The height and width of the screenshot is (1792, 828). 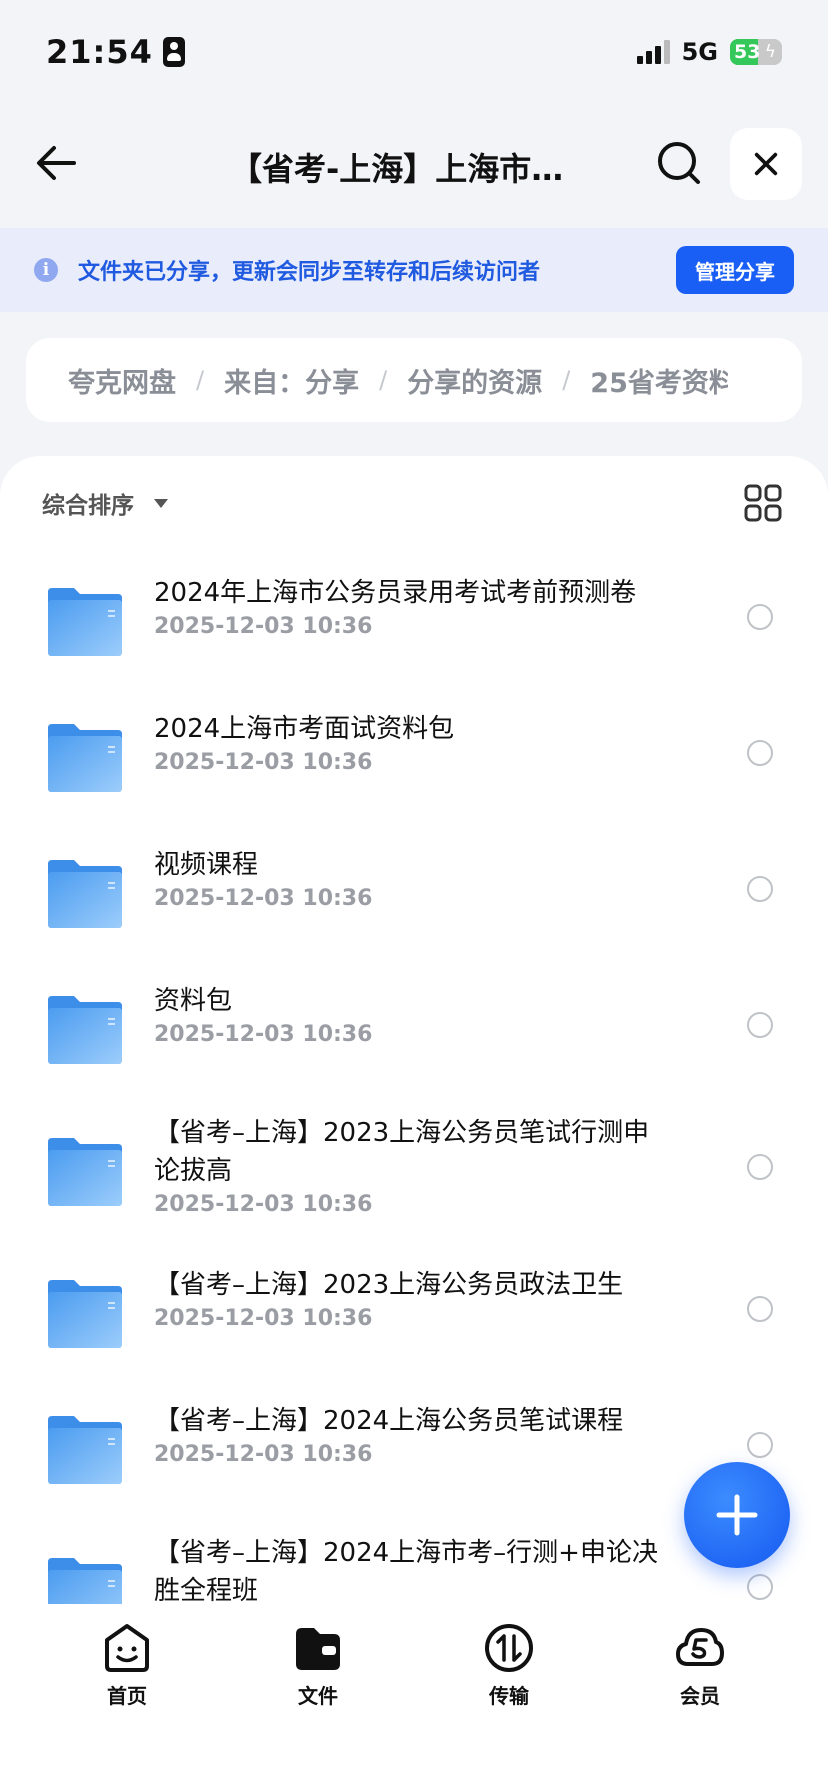 I want to click on file-info: 【省考–上海】2023上海公务员笔试行测申论拔高 2025-12-03 10:36, so click(x=414, y=1165).